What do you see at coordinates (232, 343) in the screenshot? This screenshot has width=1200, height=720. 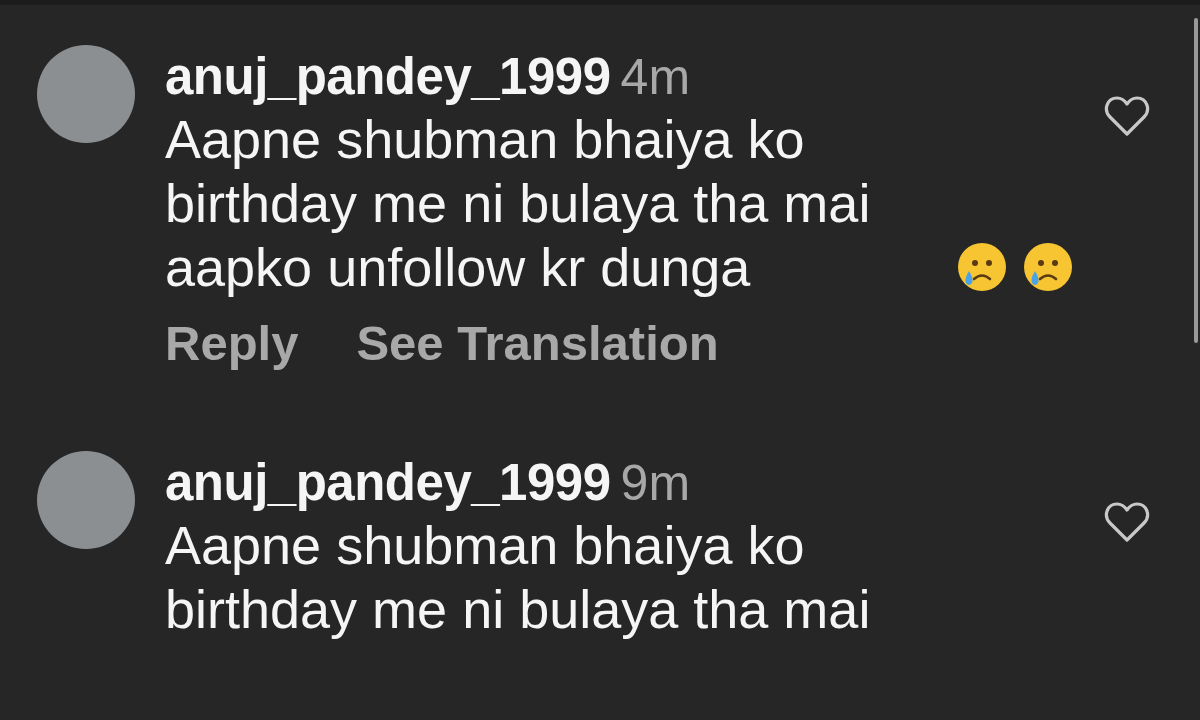 I see `reply-link: Reply` at bounding box center [232, 343].